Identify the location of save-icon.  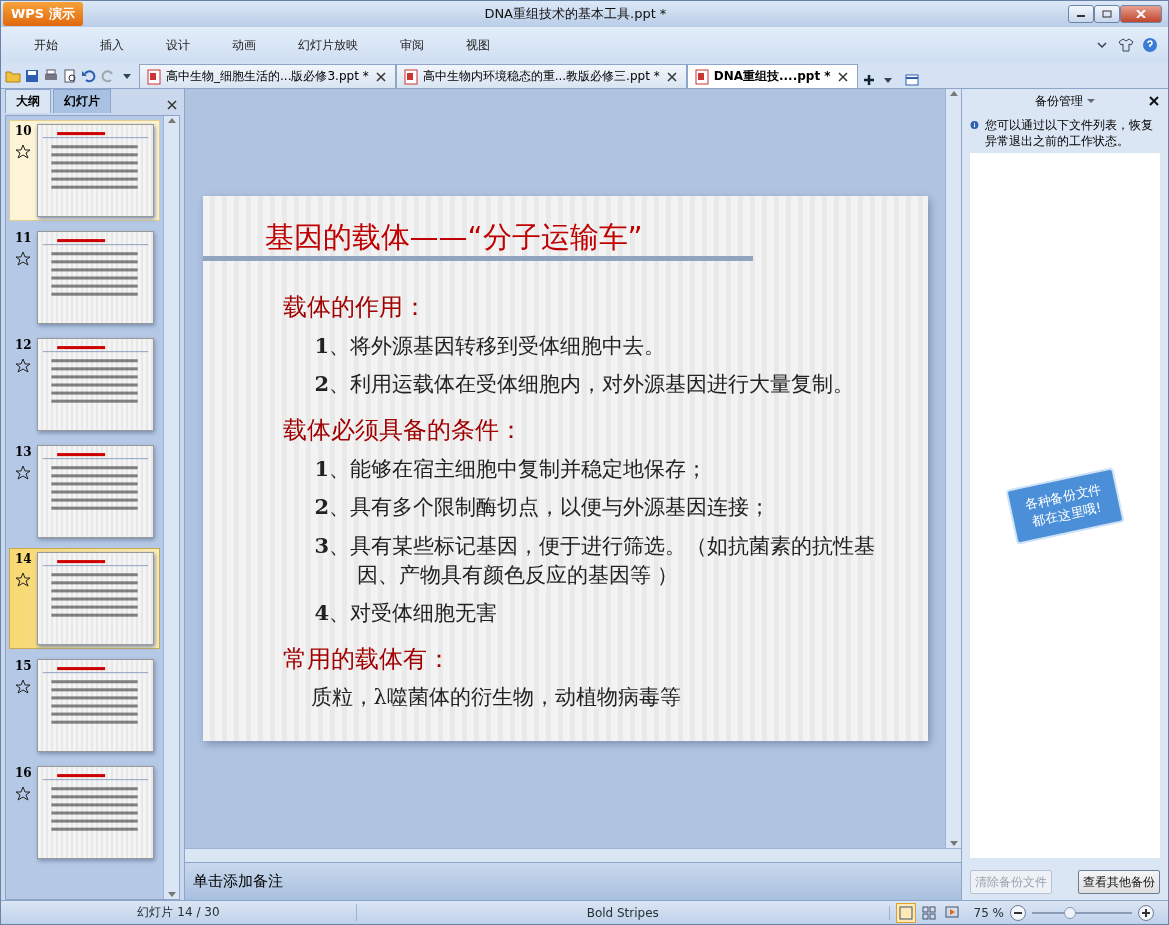
(32, 76).